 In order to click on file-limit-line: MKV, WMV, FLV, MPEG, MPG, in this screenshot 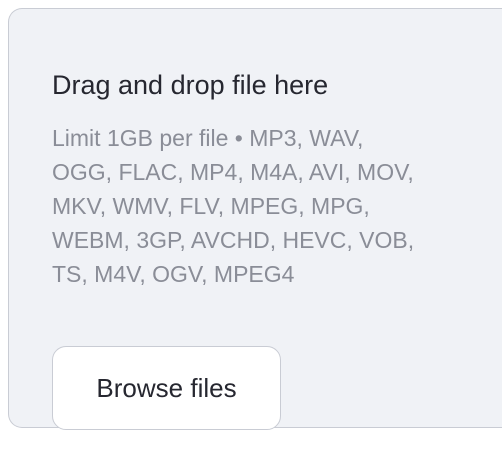, I will do `click(211, 206)`.